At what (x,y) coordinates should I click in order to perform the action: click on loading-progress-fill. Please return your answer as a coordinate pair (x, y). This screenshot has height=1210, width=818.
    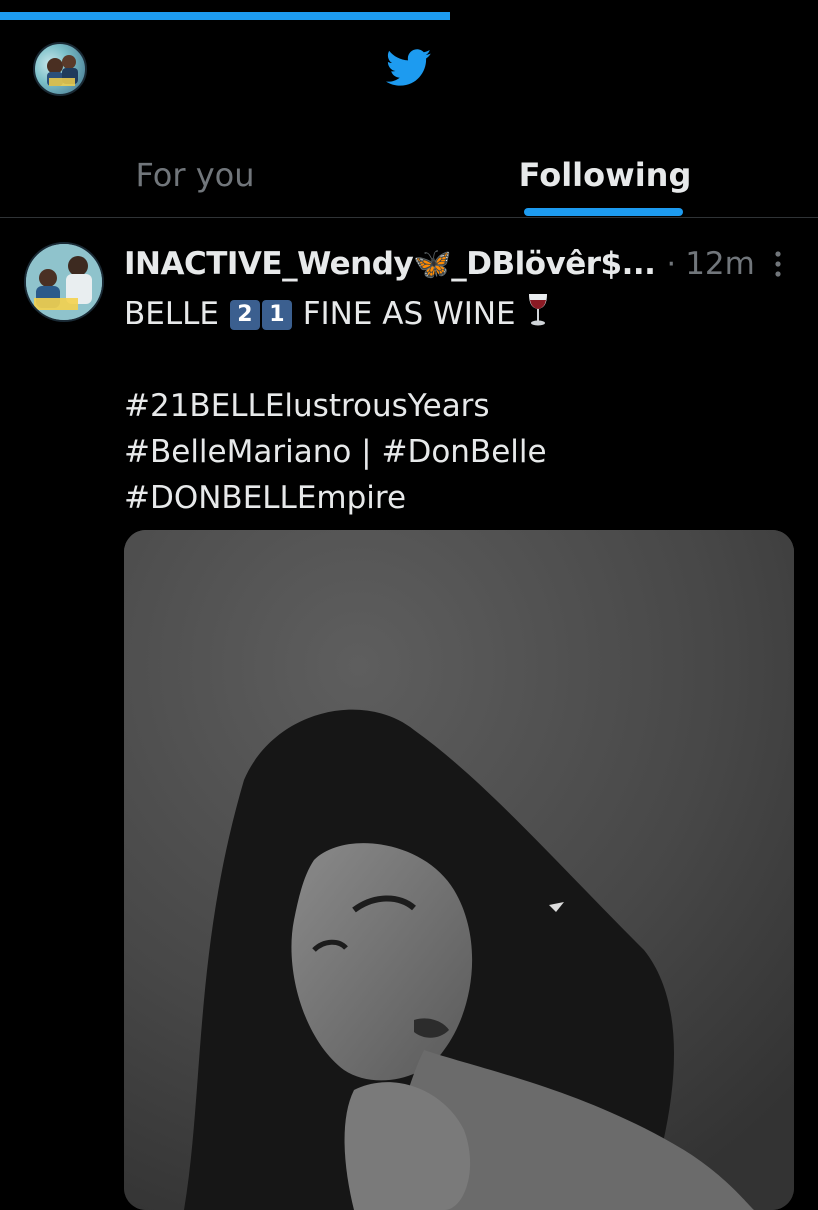
    Looking at the image, I should click on (225, 16).